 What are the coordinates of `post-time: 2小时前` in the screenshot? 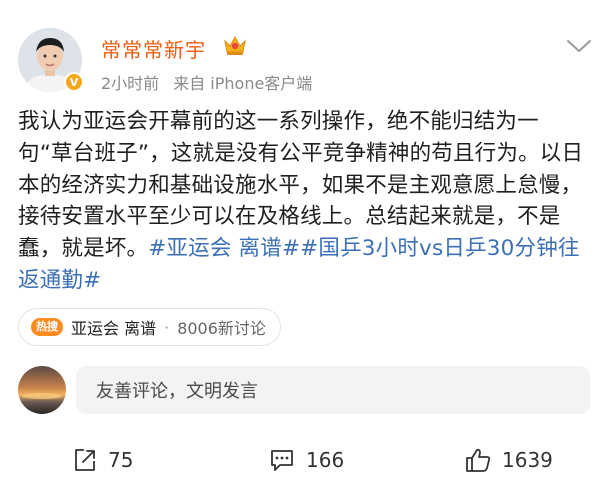 It's located at (130, 83).